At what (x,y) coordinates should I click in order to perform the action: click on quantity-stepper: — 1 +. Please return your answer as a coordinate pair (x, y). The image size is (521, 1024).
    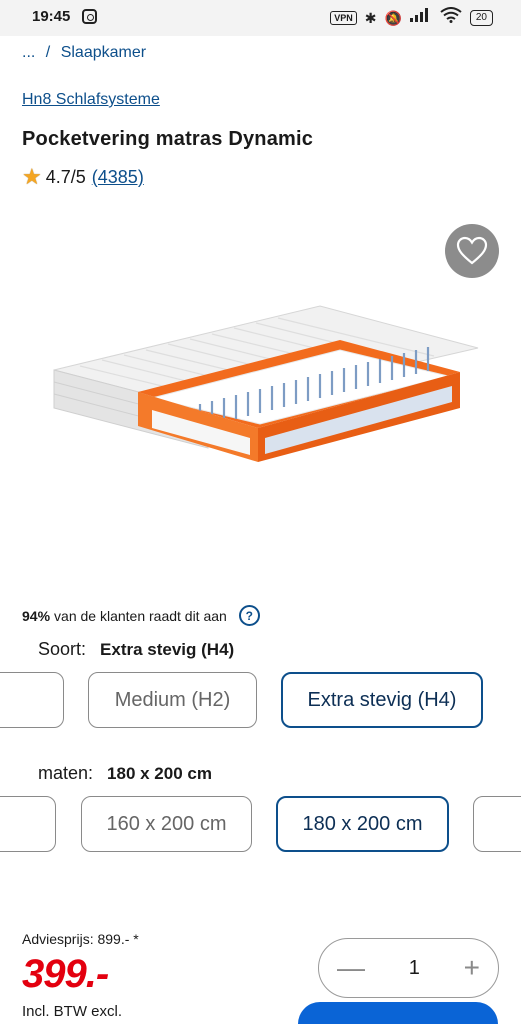
    Looking at the image, I should click on (408, 968).